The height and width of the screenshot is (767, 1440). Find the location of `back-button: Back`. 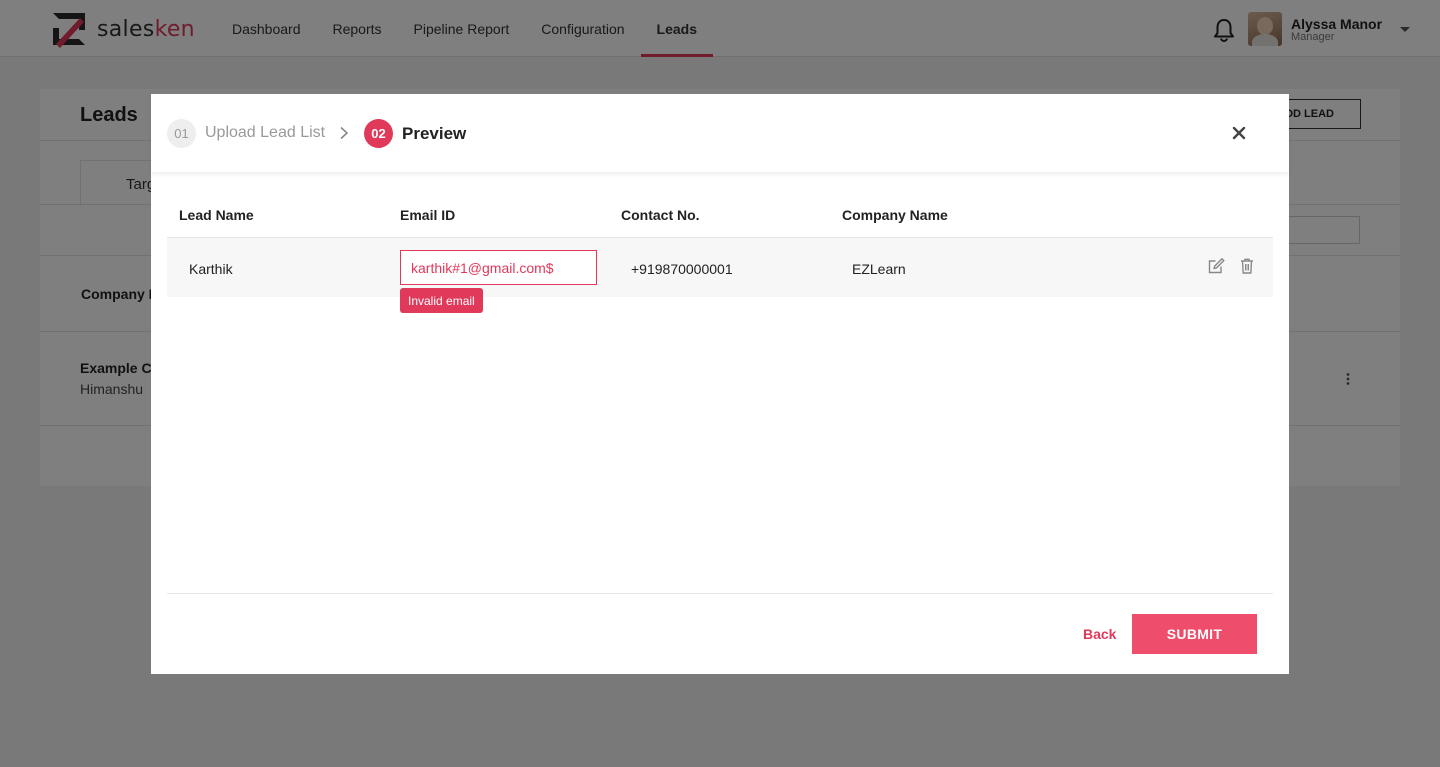

back-button: Back is located at coordinates (1099, 634).